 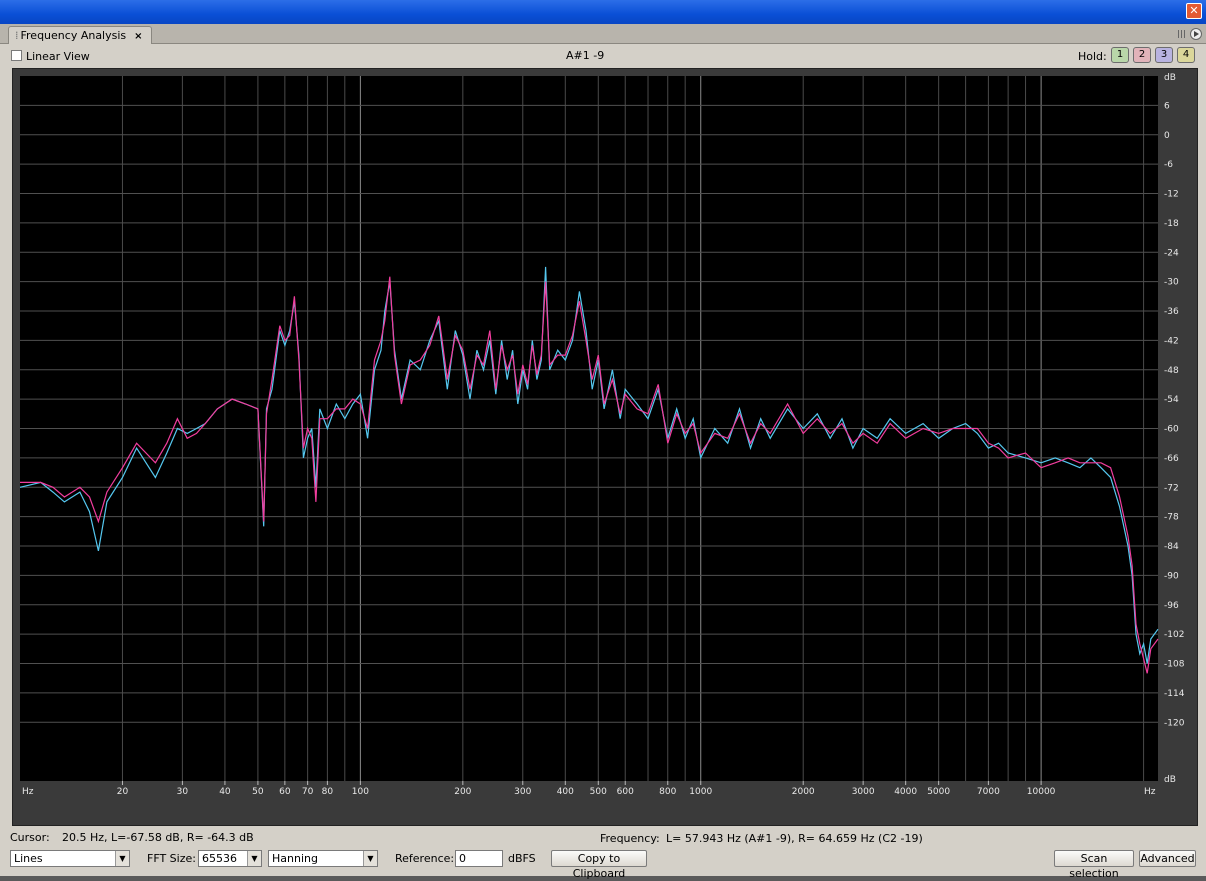 What do you see at coordinates (58, 56) in the screenshot?
I see `linear-view-label: Linear View` at bounding box center [58, 56].